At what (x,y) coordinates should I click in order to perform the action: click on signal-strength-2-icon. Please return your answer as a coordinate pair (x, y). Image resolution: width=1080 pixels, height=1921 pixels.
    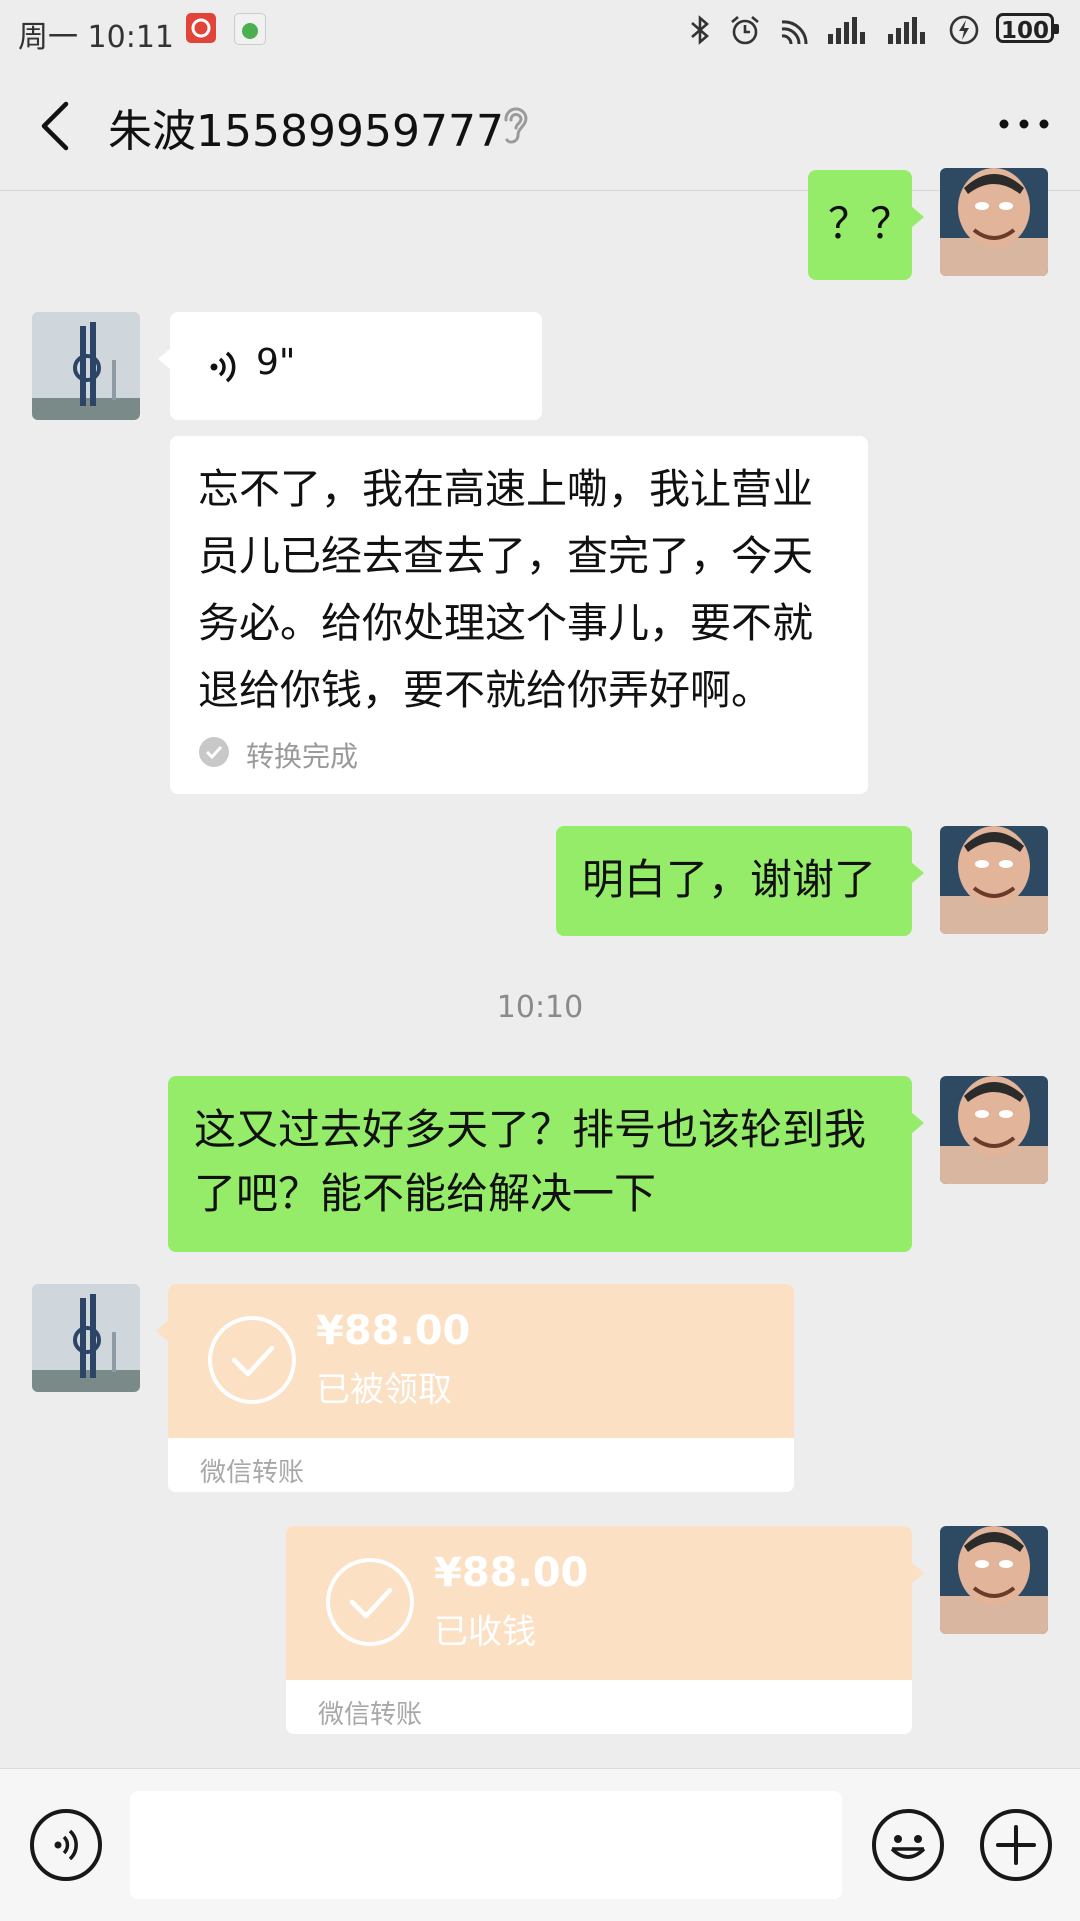
    Looking at the image, I should click on (906, 30).